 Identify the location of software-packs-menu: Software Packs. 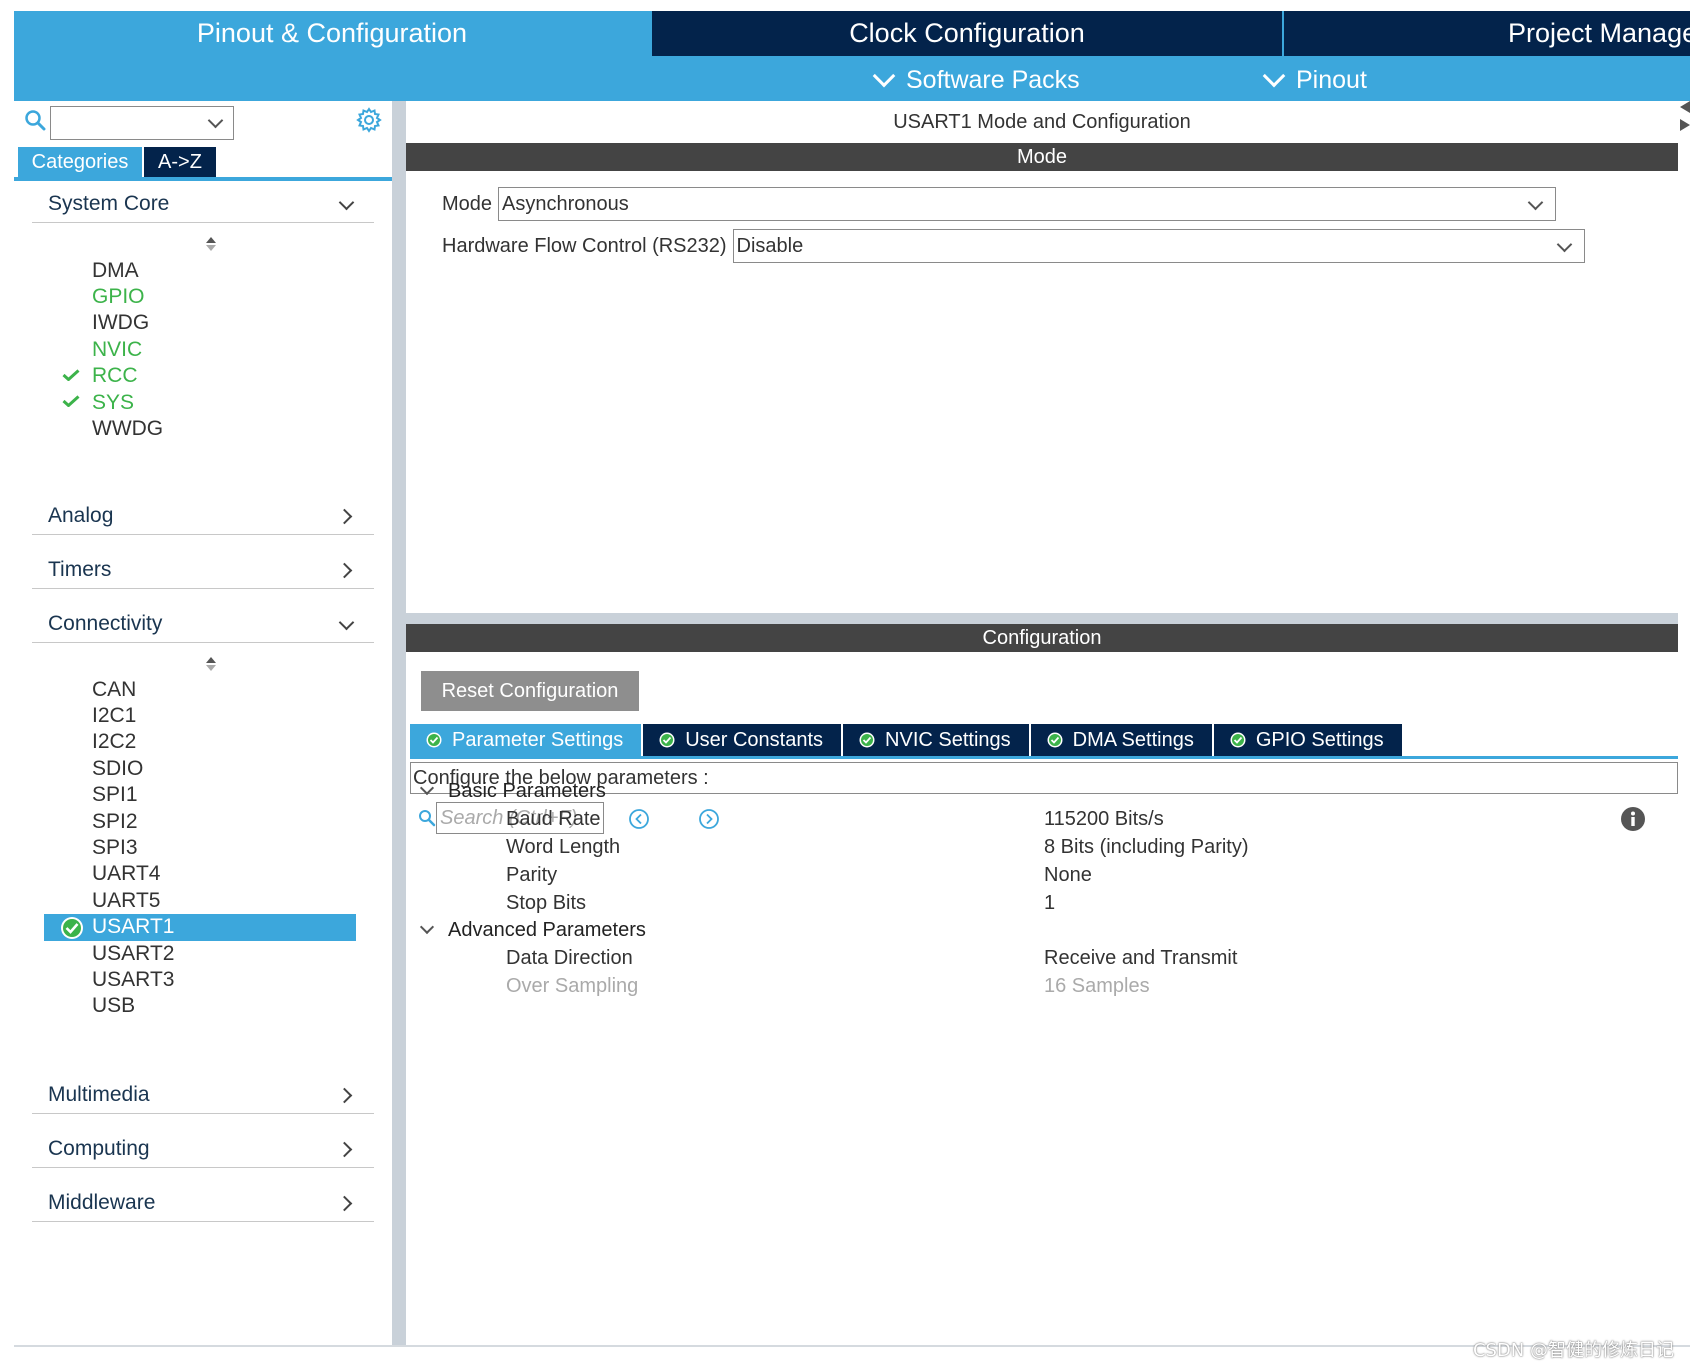
(976, 80).